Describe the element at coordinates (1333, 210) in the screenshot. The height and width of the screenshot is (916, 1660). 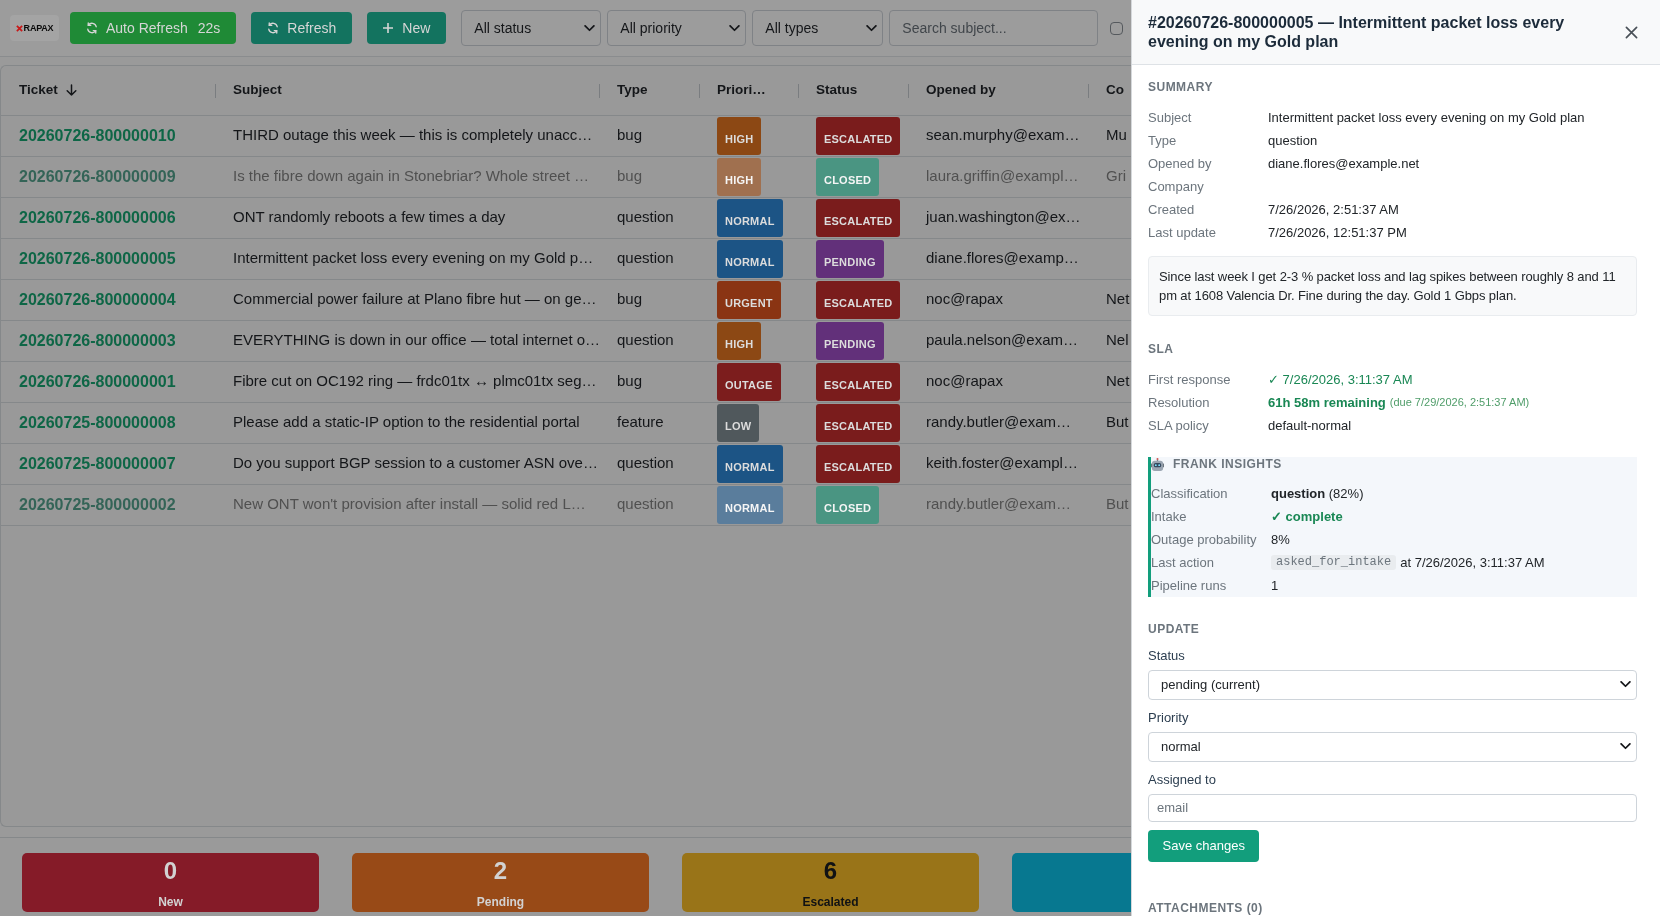
I see `field-value: 7/26/2026, 2:51:37 AM` at that location.